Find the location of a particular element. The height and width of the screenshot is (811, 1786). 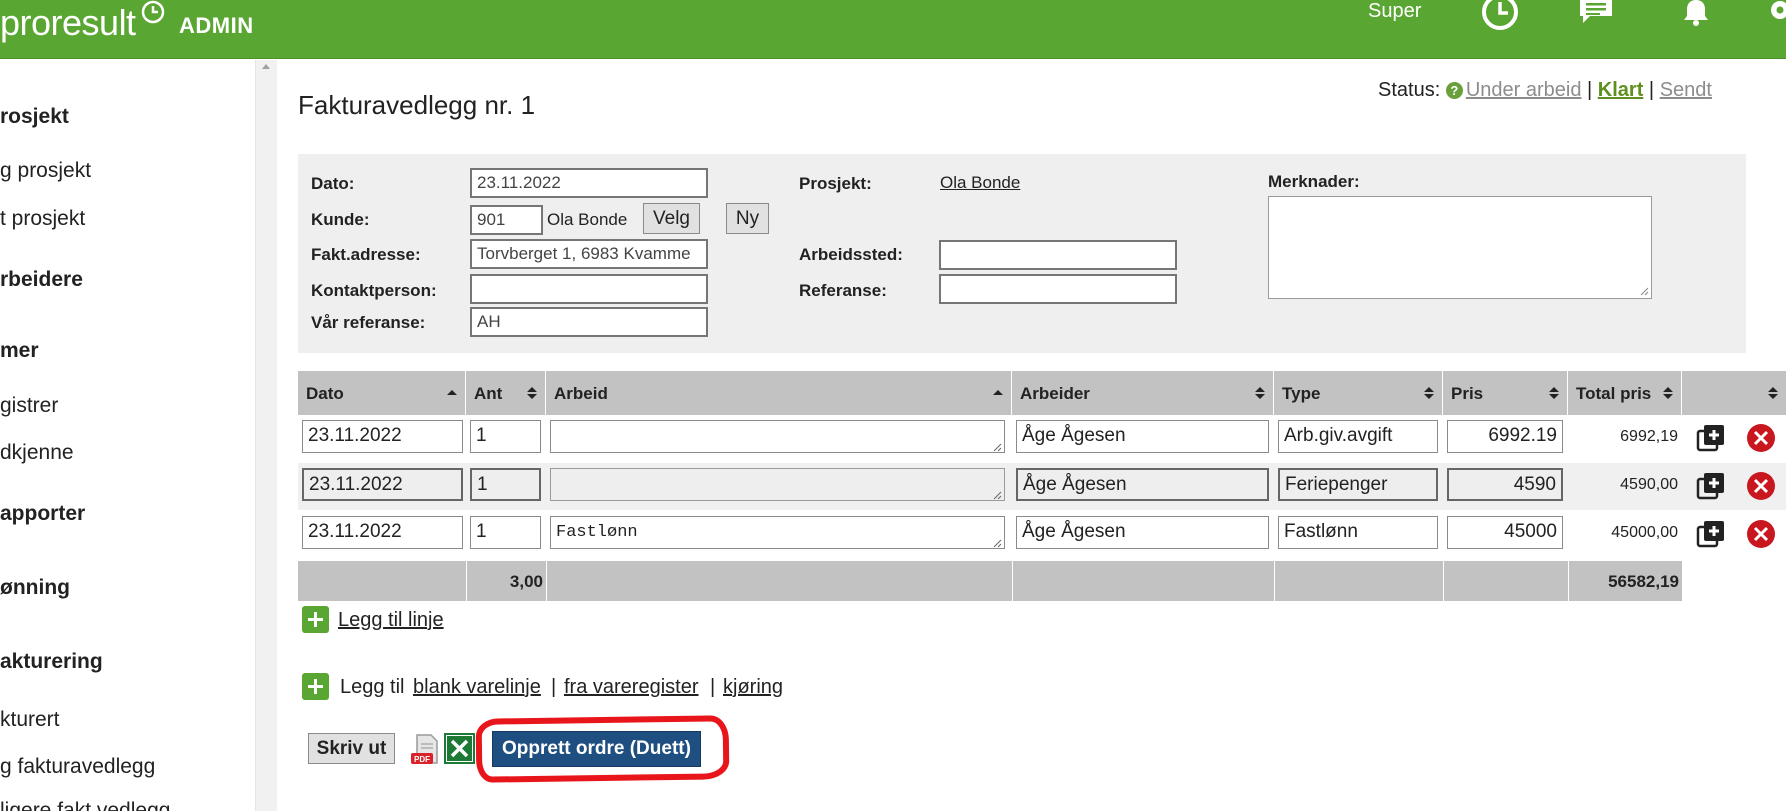

fakt-adresse-input: Torvberget 1, 6983 Kvamme is located at coordinates (589, 254).